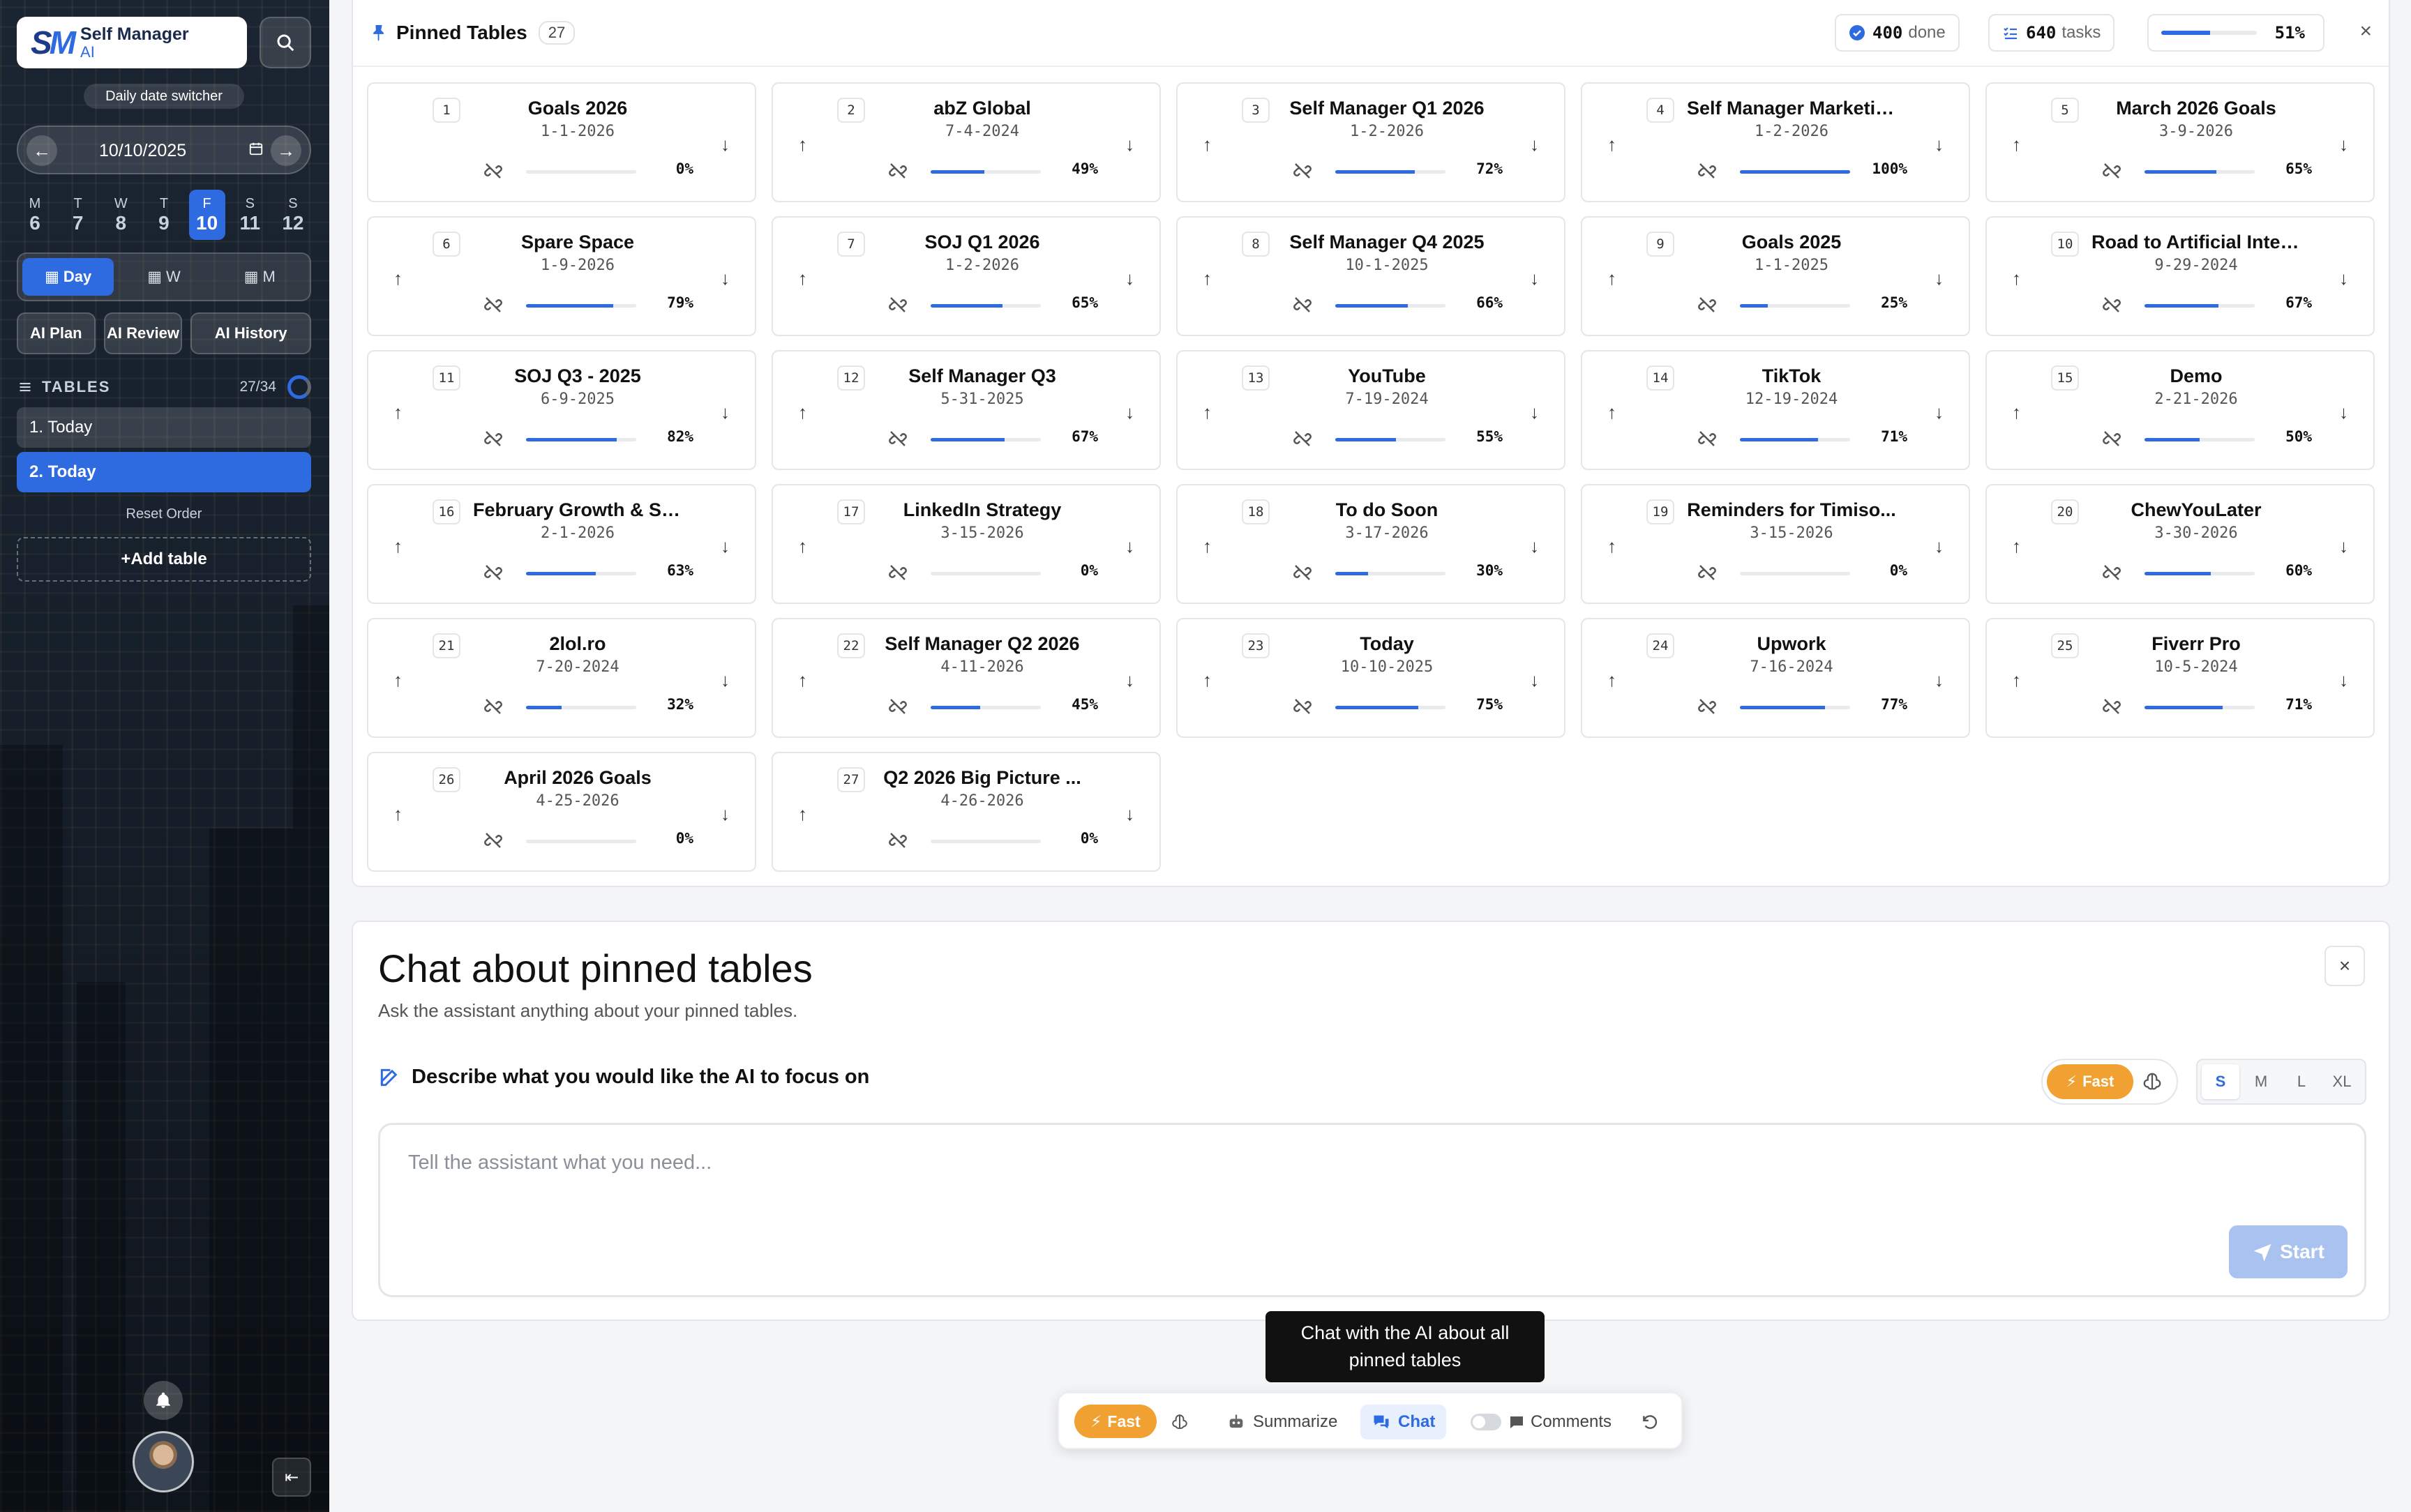 This screenshot has width=2411, height=1512. What do you see at coordinates (206, 215) in the screenshot?
I see `weekday-10: F 10` at bounding box center [206, 215].